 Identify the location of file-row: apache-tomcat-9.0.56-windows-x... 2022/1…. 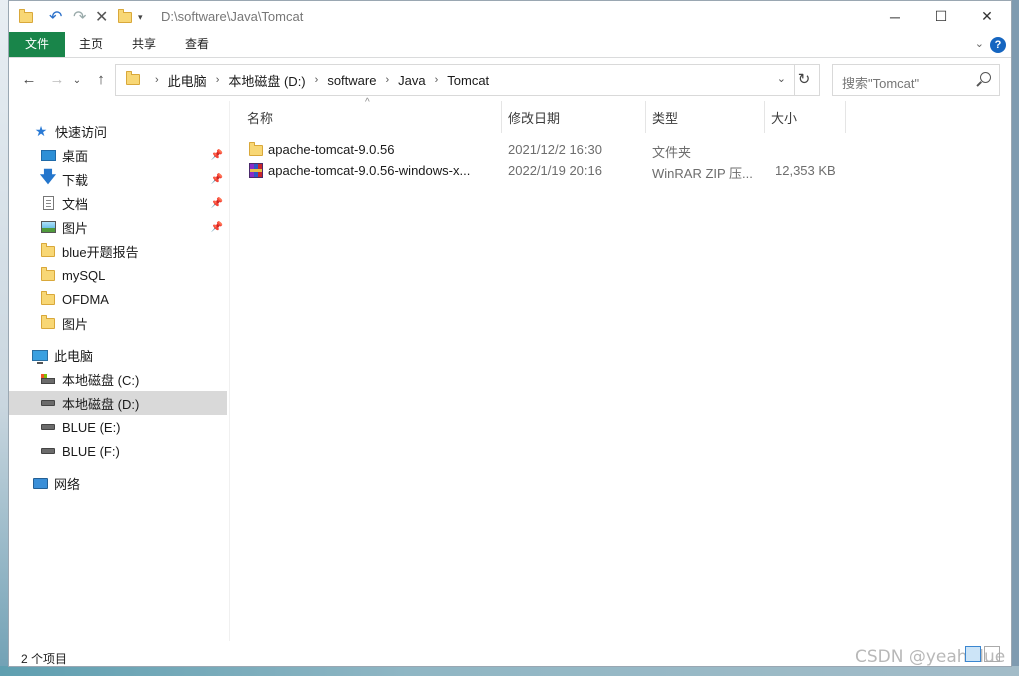
(548, 171).